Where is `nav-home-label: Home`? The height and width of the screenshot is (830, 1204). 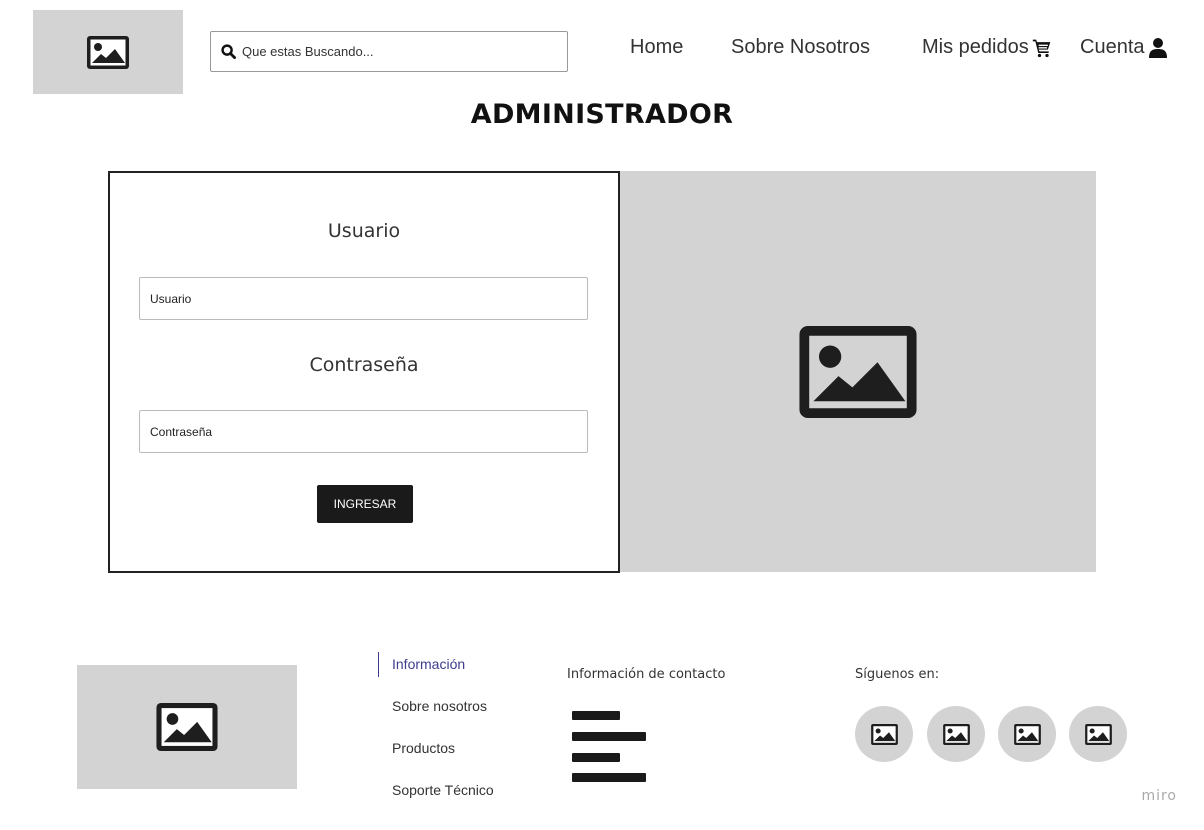
nav-home-label: Home is located at coordinates (657, 47).